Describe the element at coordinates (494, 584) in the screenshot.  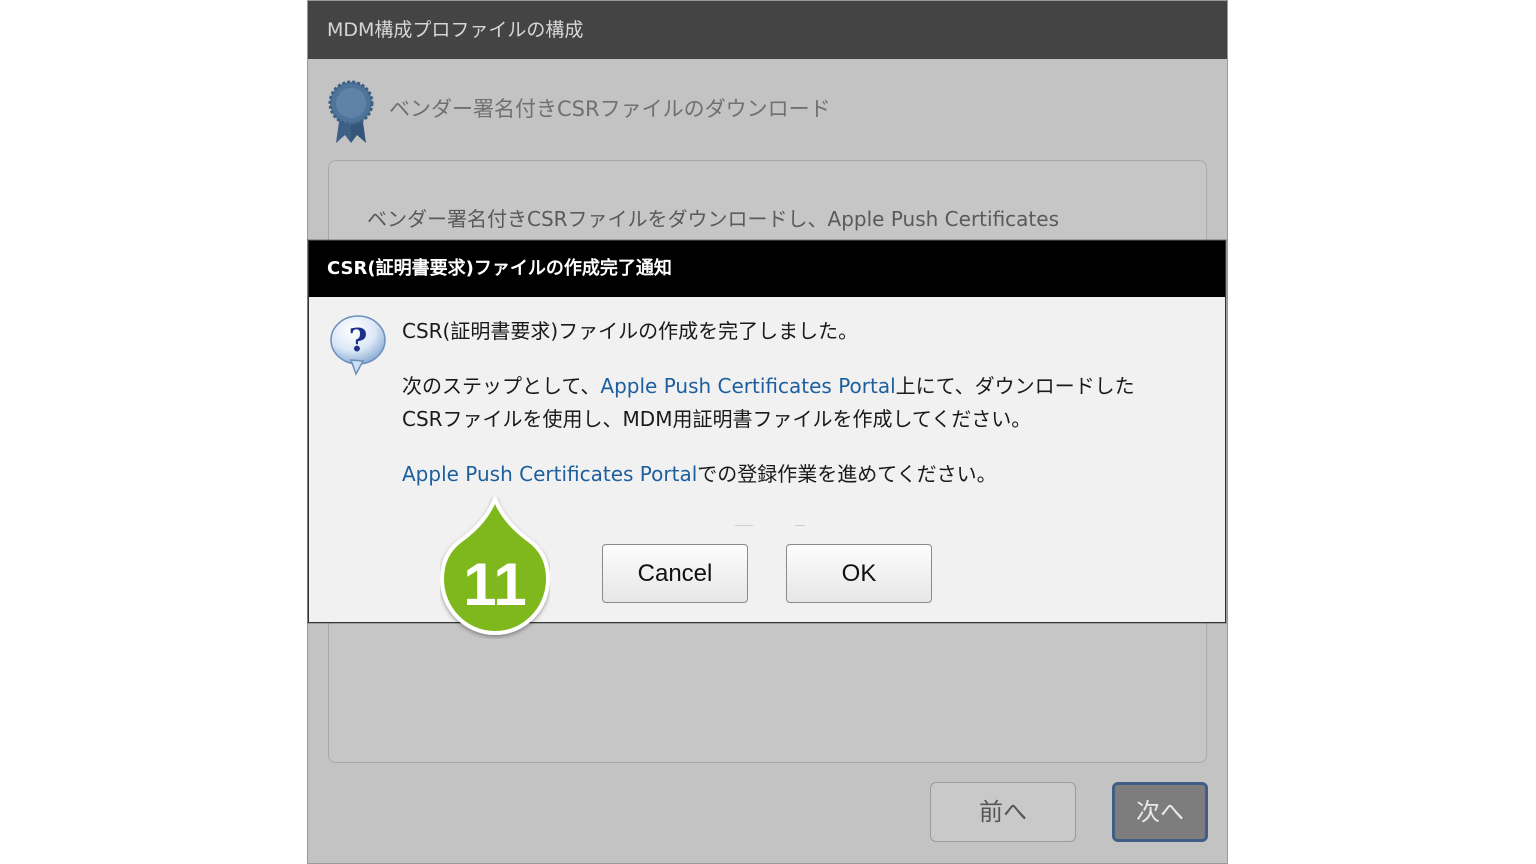
I see `step-number: 11` at that location.